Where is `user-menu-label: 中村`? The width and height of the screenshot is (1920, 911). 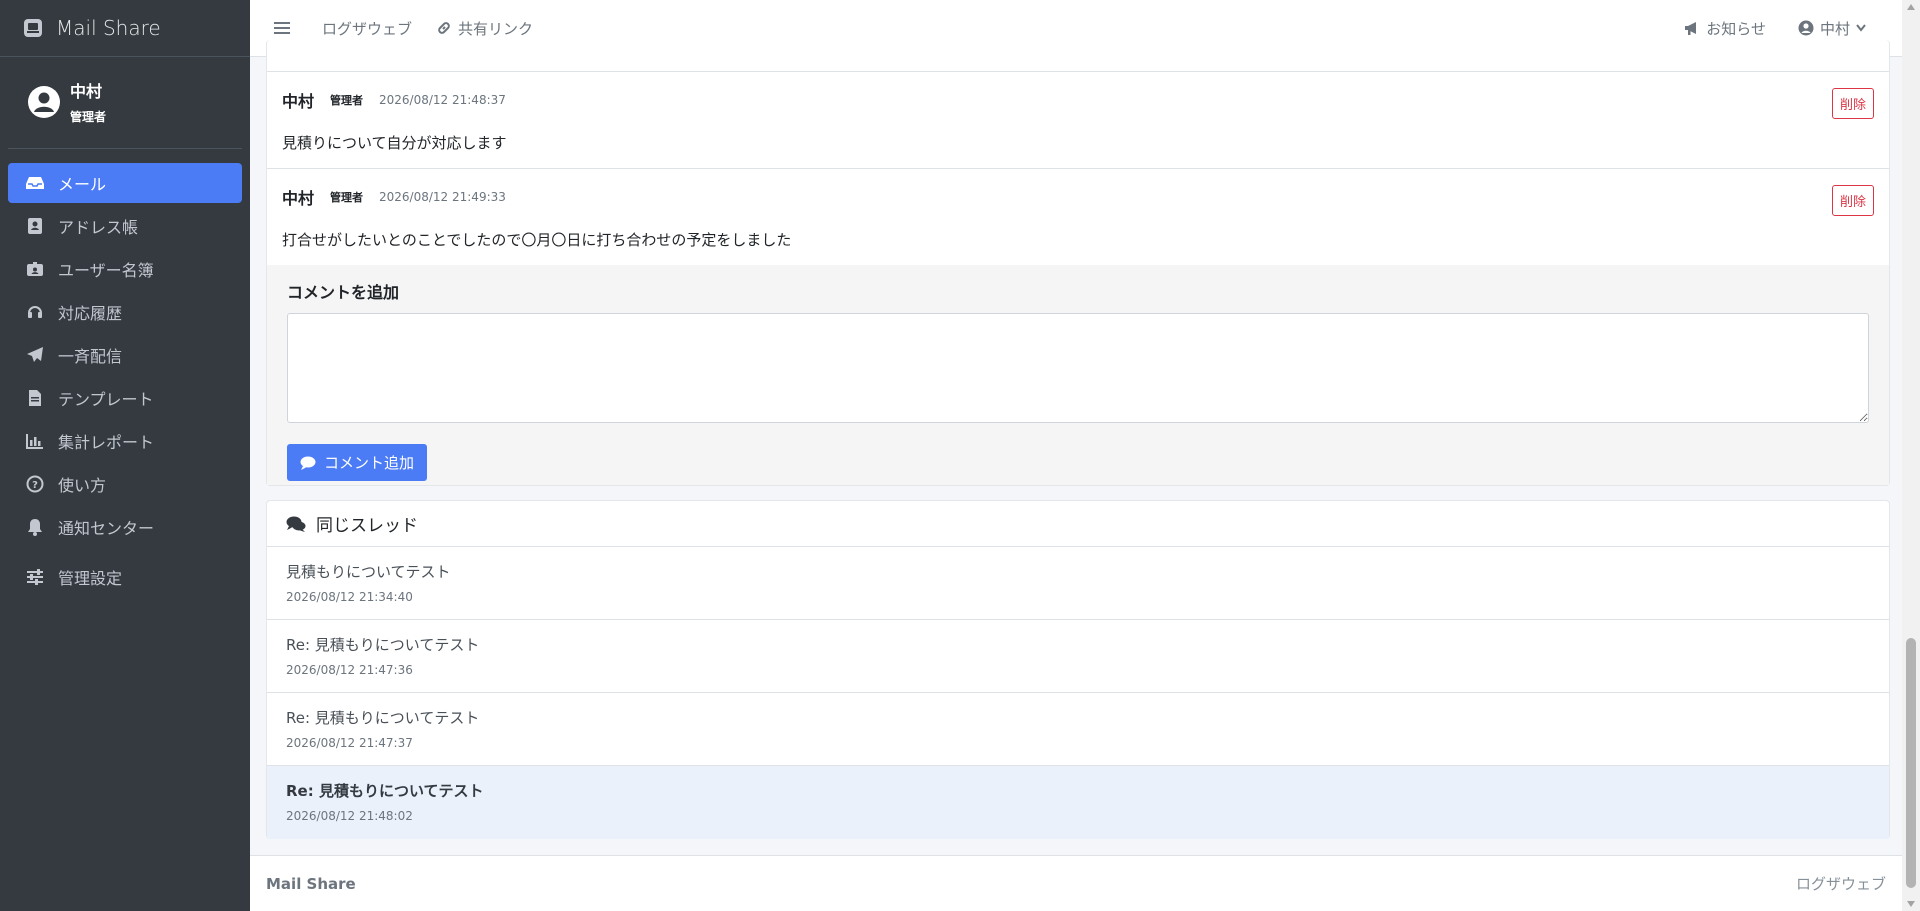
user-menu-label: 中村 is located at coordinates (1834, 28).